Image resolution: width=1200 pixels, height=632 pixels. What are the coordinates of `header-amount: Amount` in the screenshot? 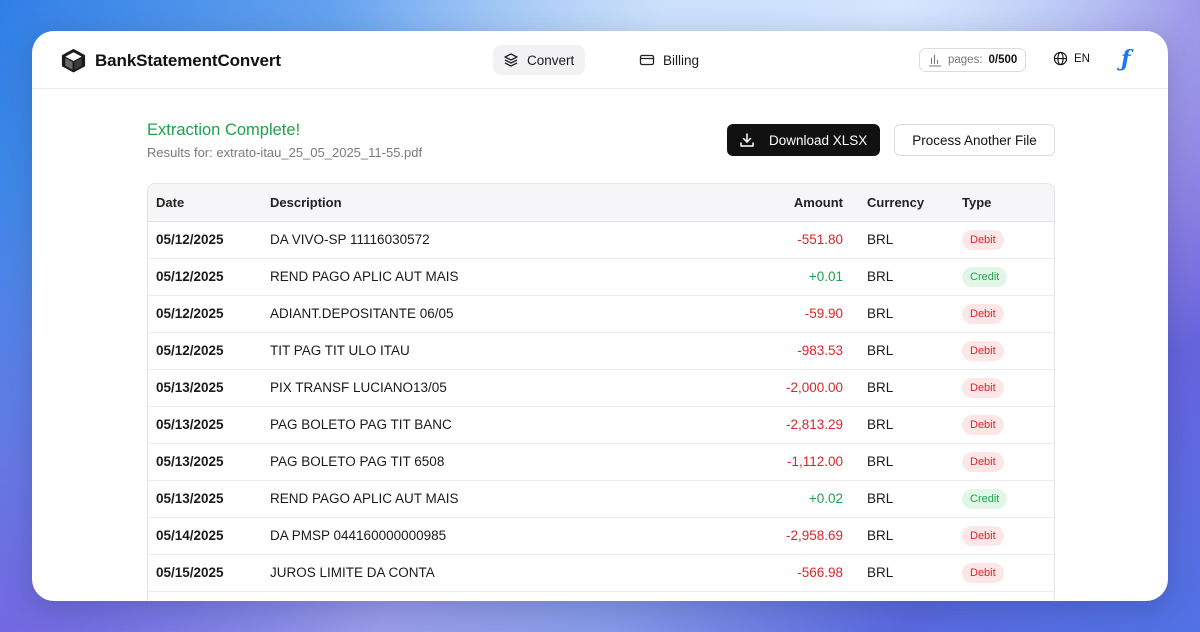 It's located at (785, 203).